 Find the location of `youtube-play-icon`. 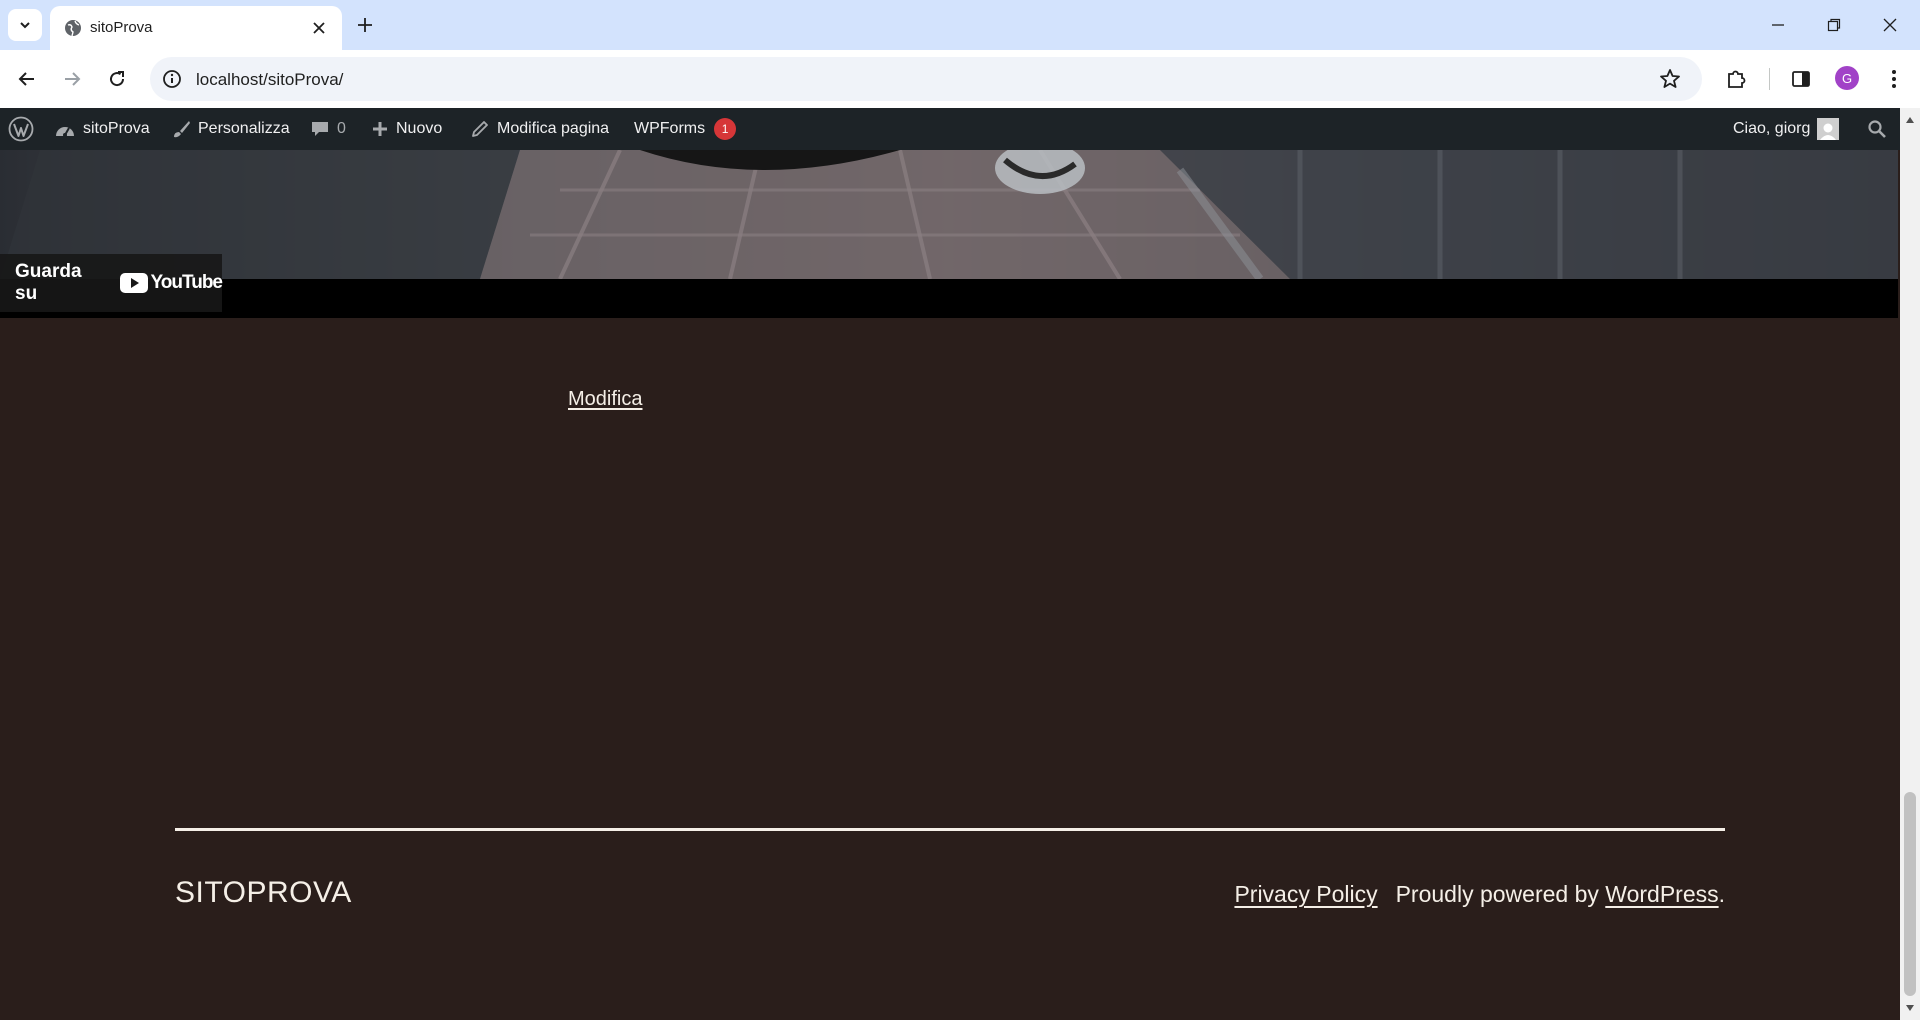

youtube-play-icon is located at coordinates (133, 283).